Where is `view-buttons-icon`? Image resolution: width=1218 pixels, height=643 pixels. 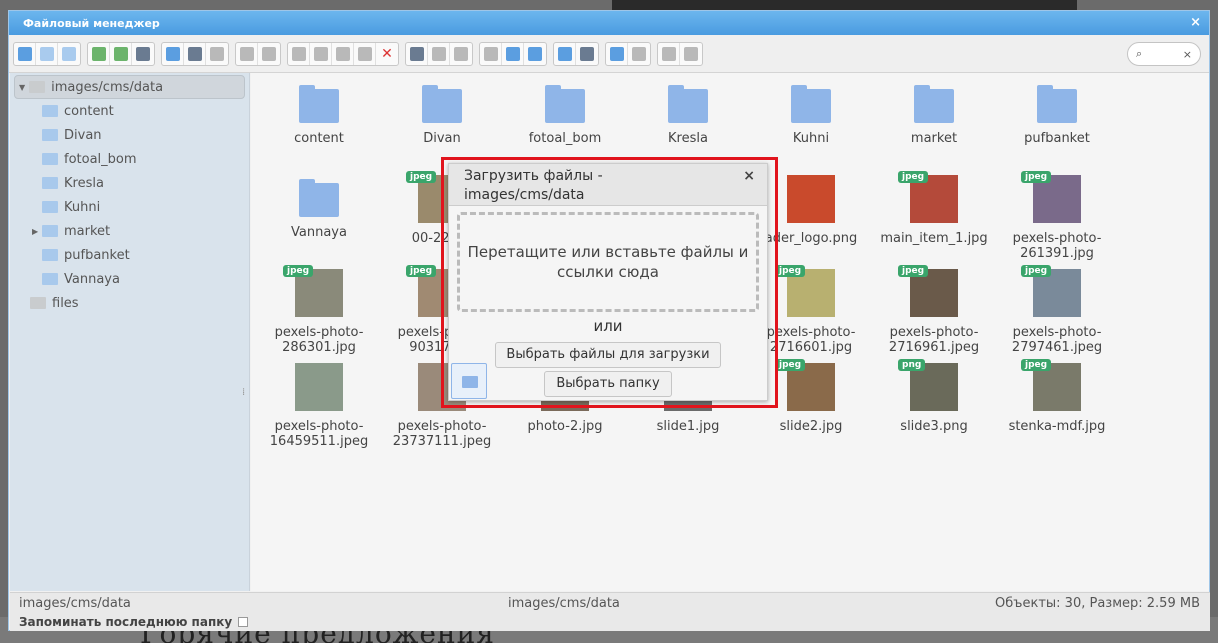
view-buttons-icon is located at coordinates (491, 53).